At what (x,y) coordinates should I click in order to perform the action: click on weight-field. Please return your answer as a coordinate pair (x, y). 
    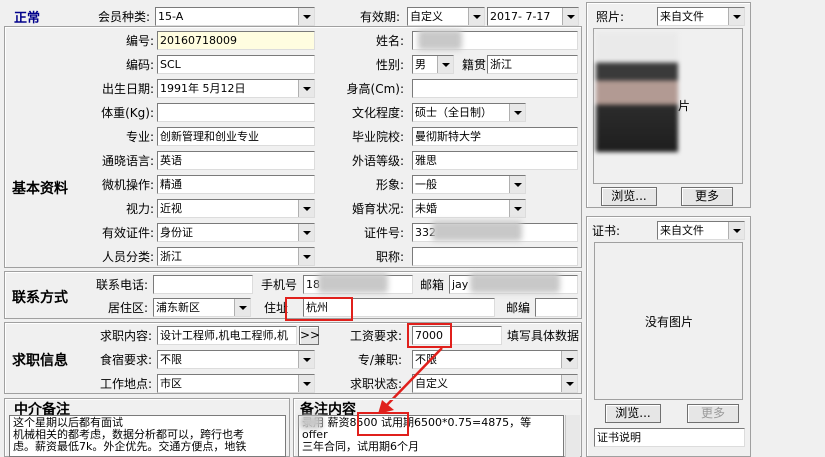
    Looking at the image, I should click on (236, 112).